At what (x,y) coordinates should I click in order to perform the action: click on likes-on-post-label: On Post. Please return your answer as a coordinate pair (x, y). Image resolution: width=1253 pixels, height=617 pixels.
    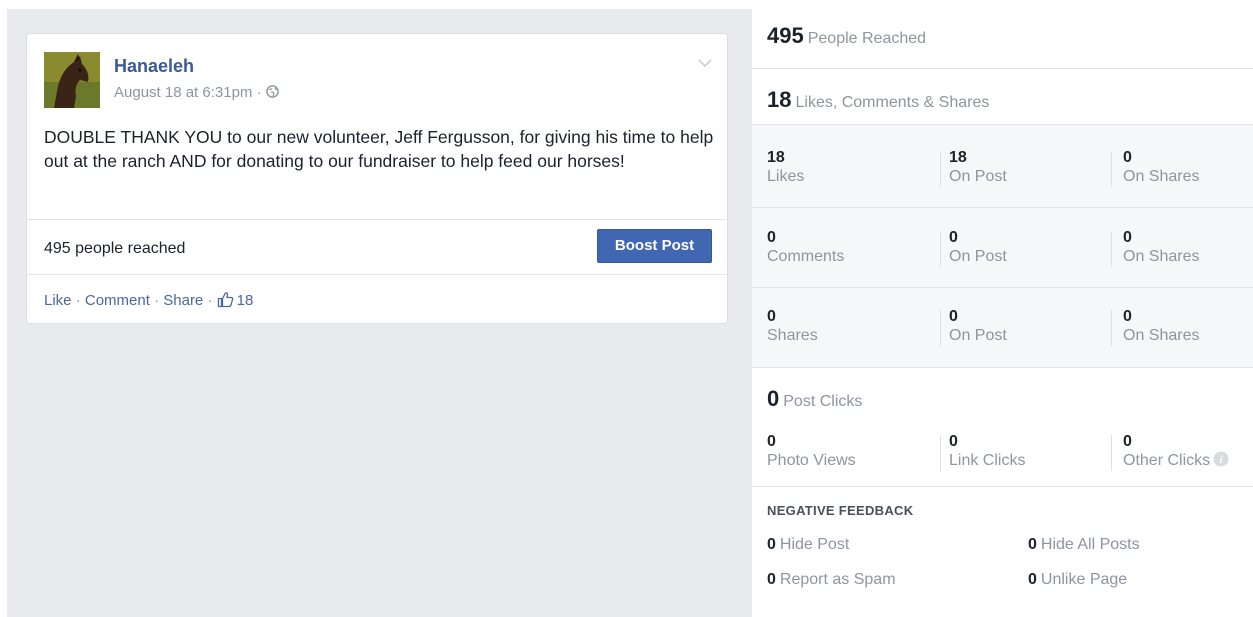
    Looking at the image, I should click on (978, 176).